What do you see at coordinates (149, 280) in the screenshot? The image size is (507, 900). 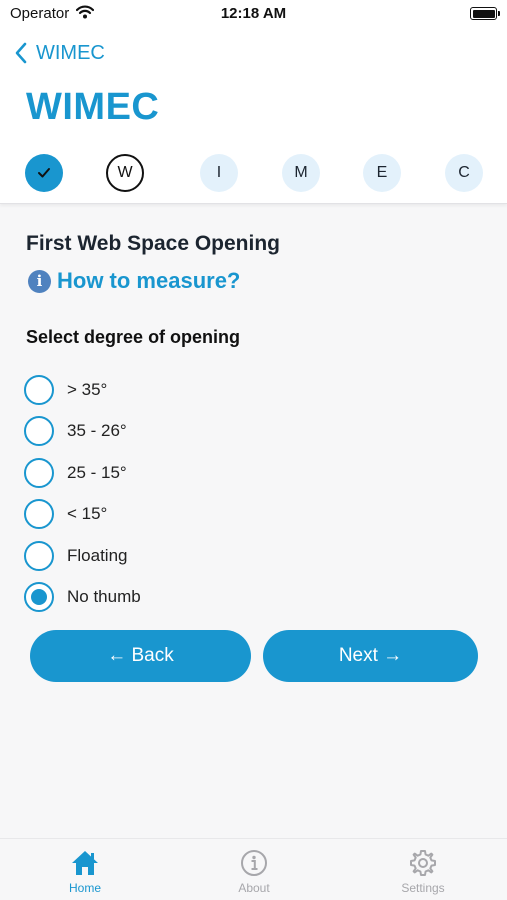 I see `how-to-measure-label: How to measure?` at bounding box center [149, 280].